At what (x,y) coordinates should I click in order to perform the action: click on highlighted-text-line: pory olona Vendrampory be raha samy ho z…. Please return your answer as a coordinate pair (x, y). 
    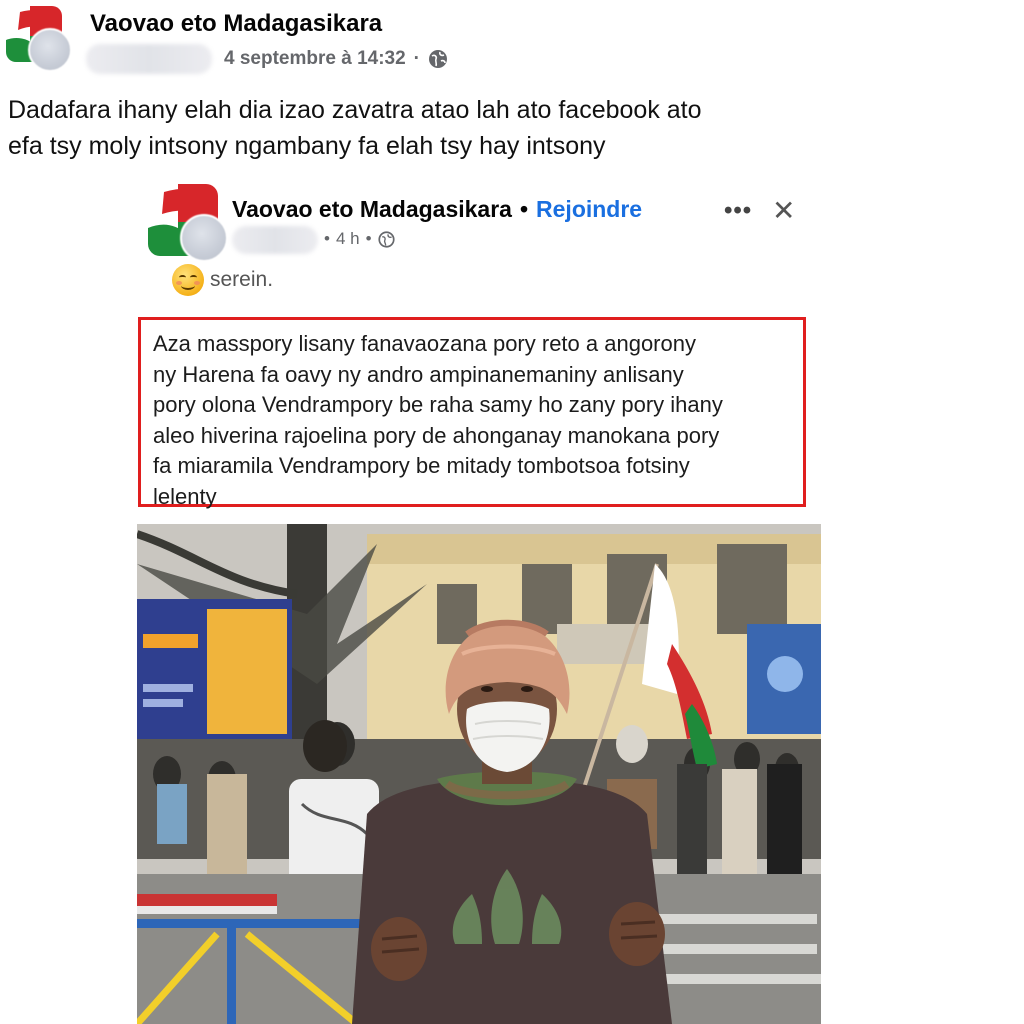
    Looking at the image, I should click on (438, 404).